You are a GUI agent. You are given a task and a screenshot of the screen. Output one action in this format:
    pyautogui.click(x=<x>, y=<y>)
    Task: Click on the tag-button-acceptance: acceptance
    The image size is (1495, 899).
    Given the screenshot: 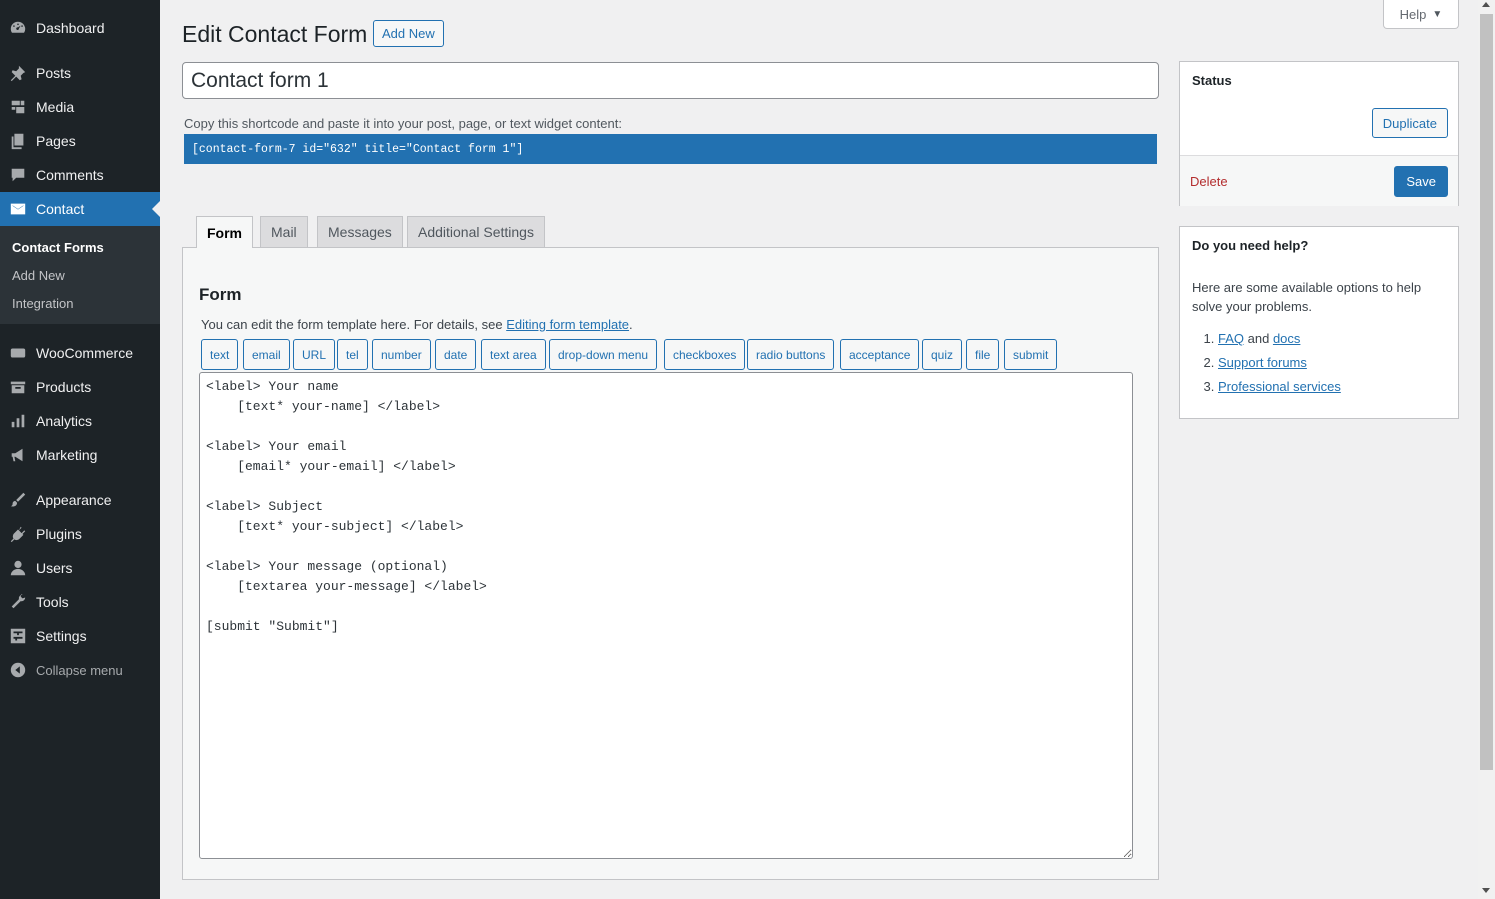 What is the action you would take?
    pyautogui.click(x=880, y=354)
    